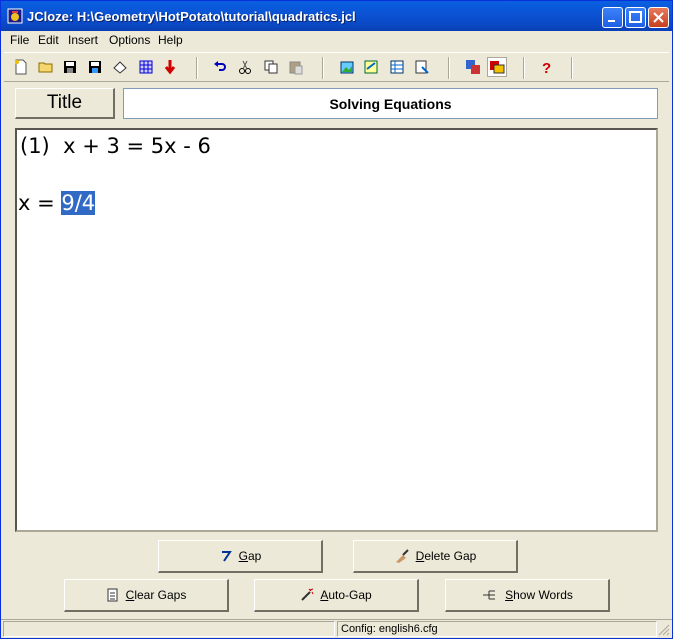 The width and height of the screenshot is (673, 639). I want to click on auto-gap-button: Auto-Gap, so click(336, 595).